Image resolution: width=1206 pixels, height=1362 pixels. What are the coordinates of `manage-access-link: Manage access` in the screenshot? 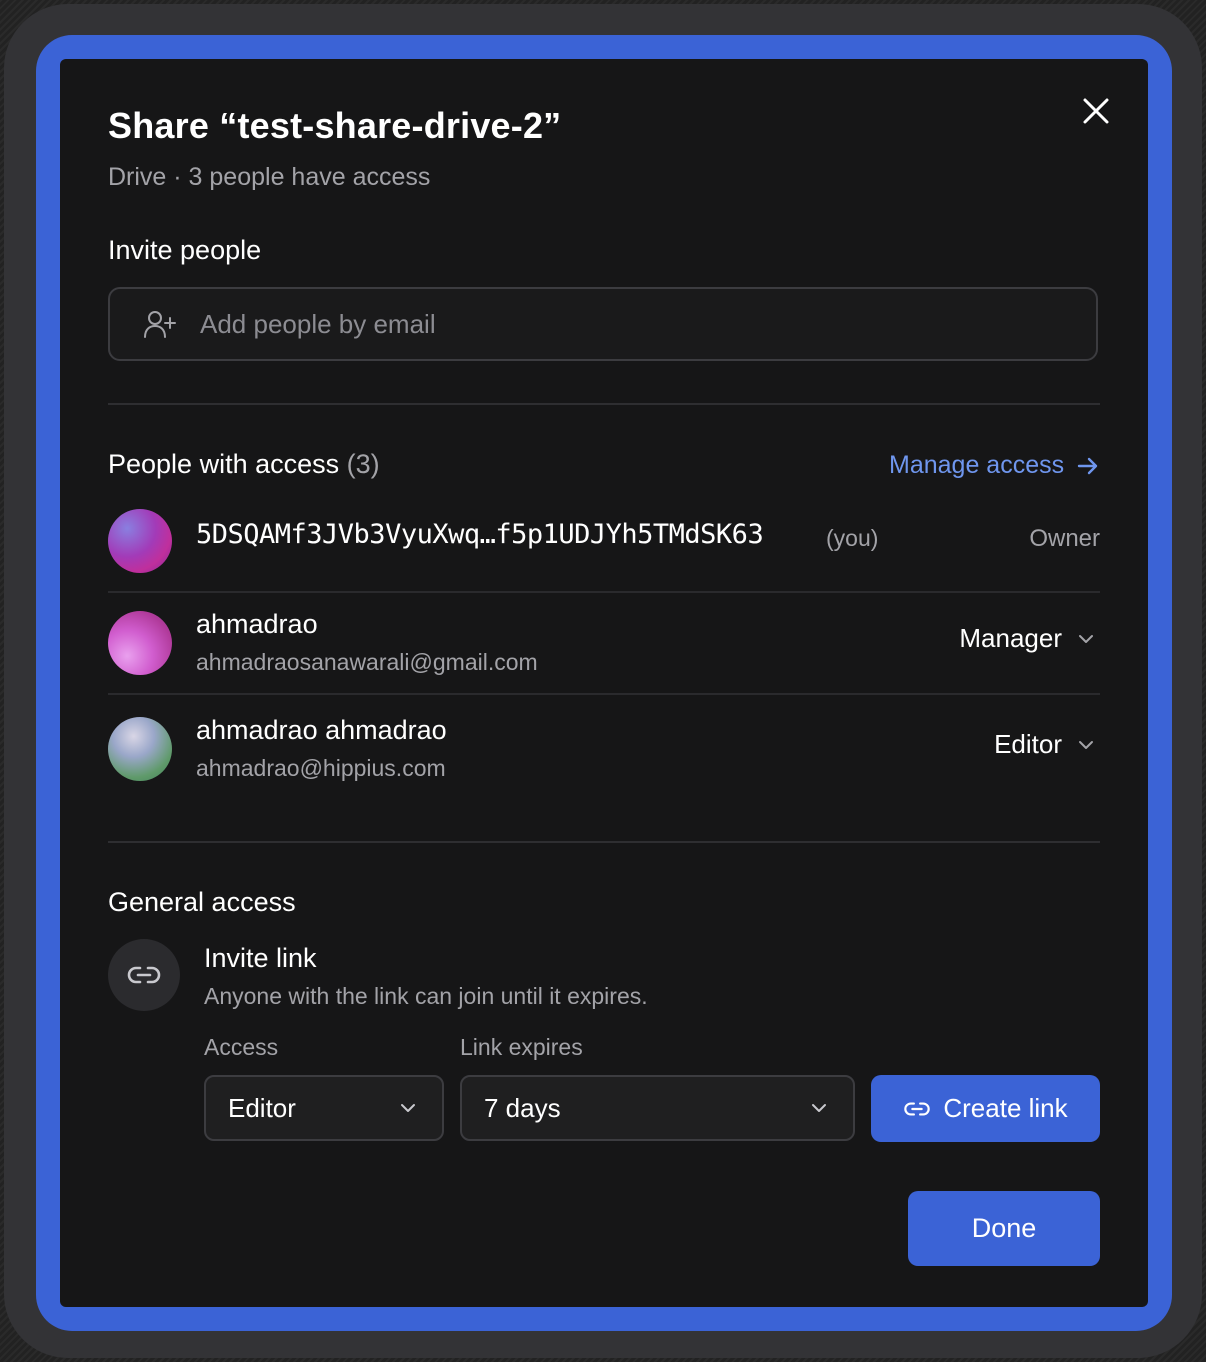 It's located at (994, 465).